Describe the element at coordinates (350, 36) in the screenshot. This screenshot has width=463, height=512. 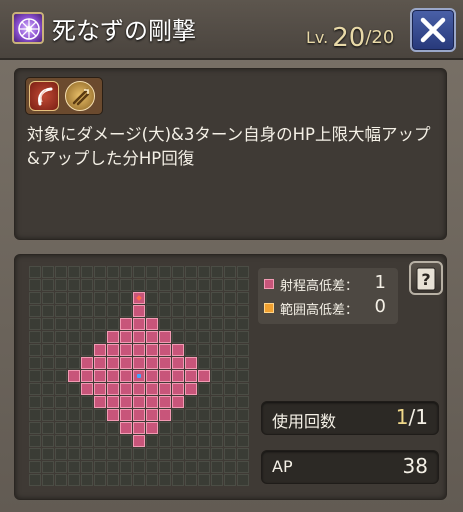
I see `level-display: Lv. 20/20` at that location.